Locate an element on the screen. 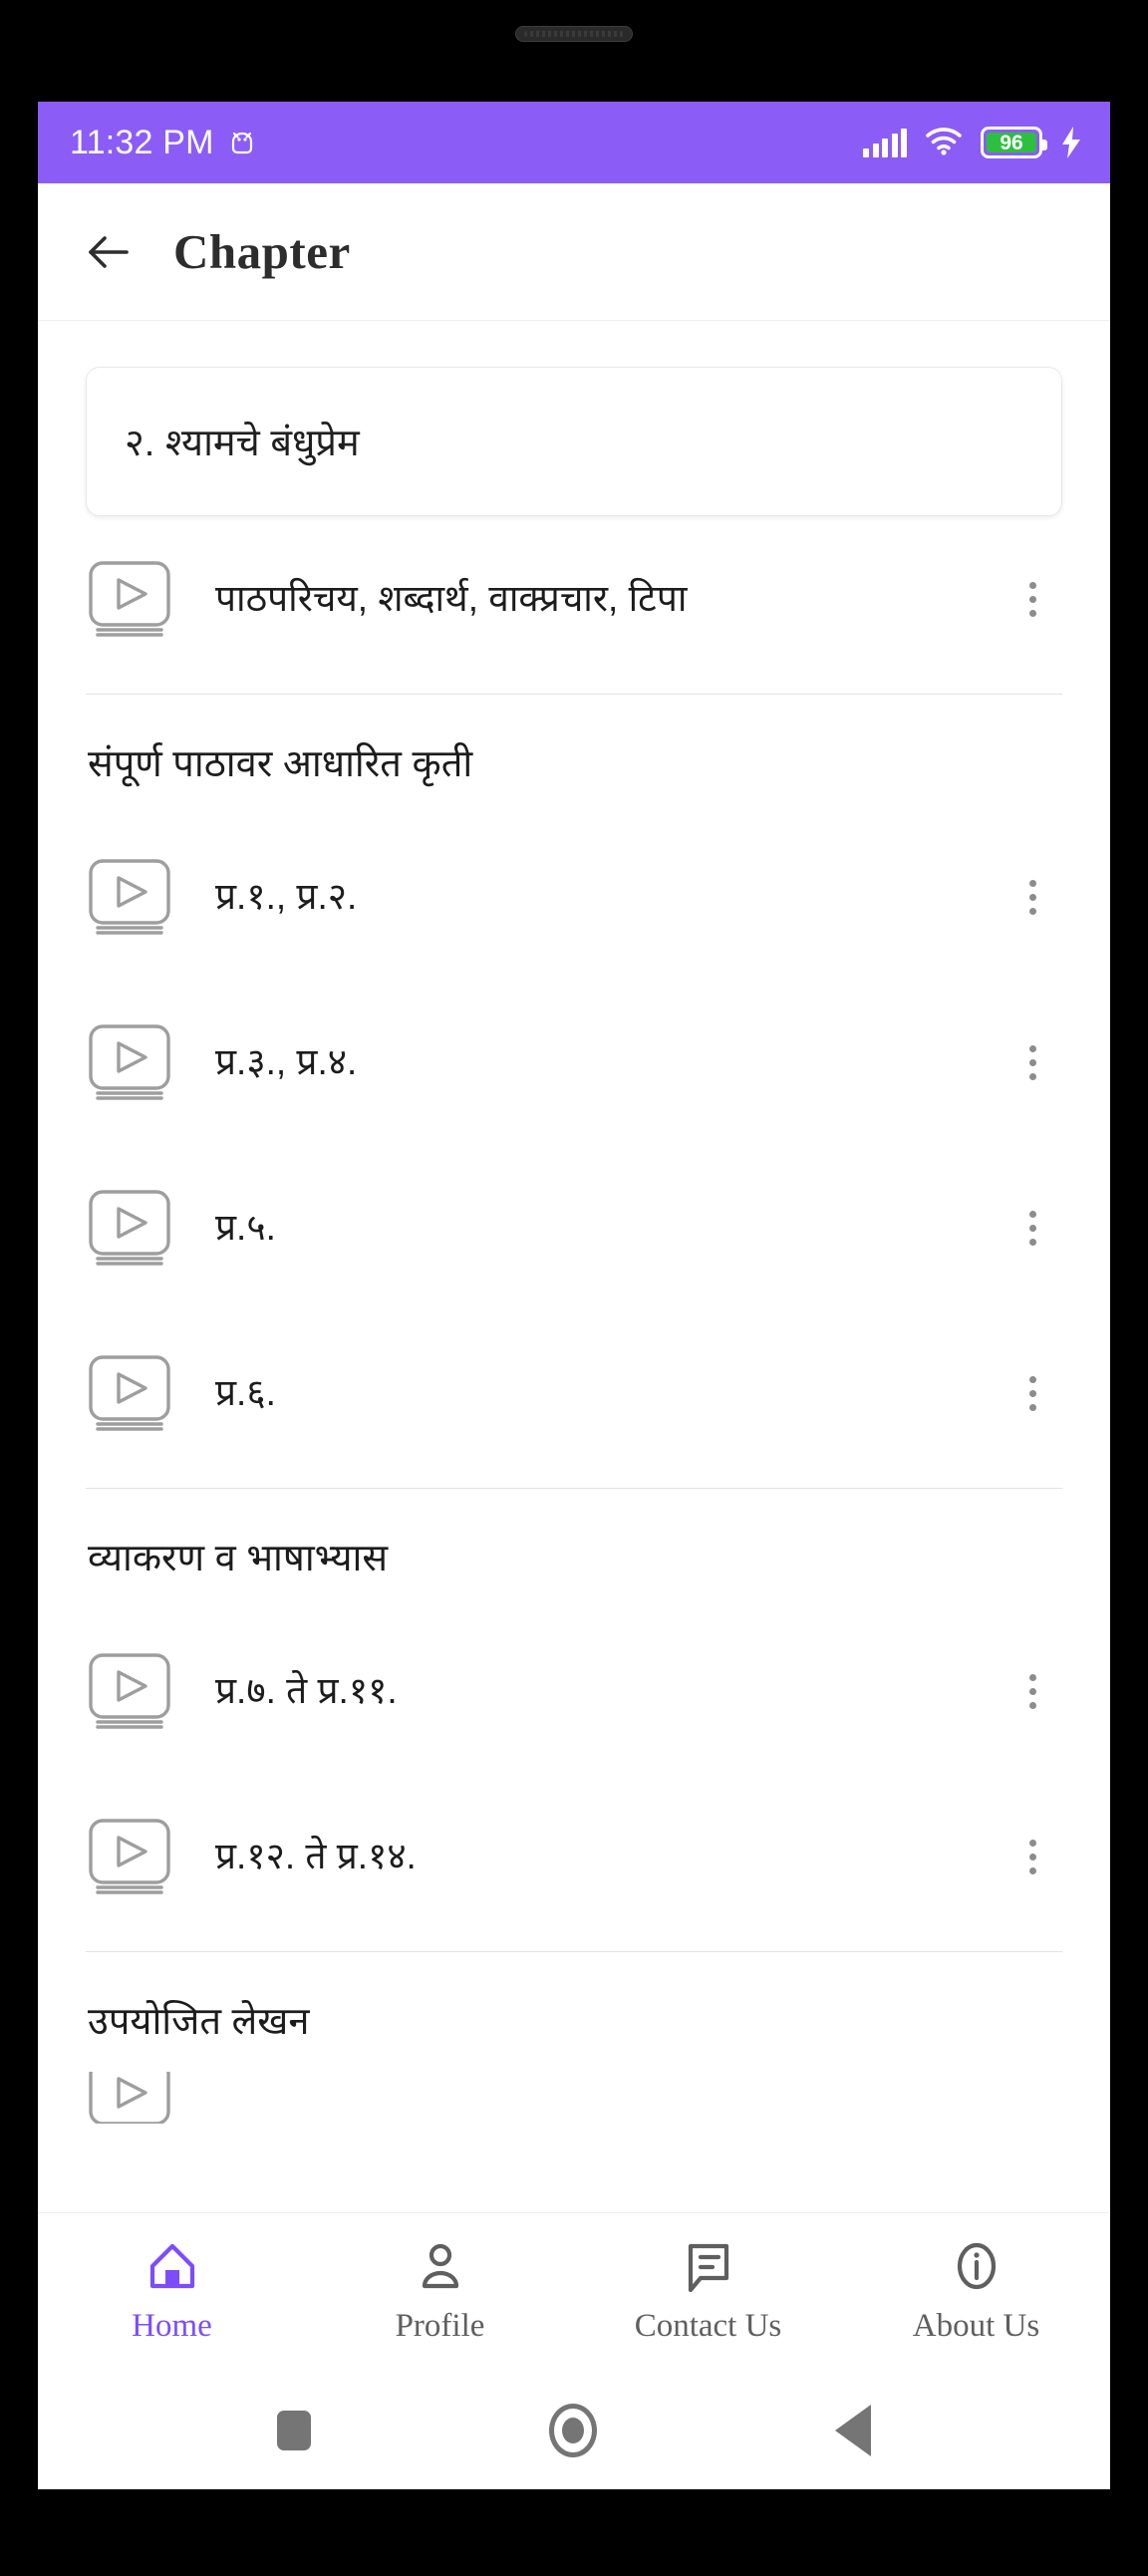 The image size is (1148, 2576). bottom-navigation-bar: Home Profile Contact Us About Us is located at coordinates (574, 2292).